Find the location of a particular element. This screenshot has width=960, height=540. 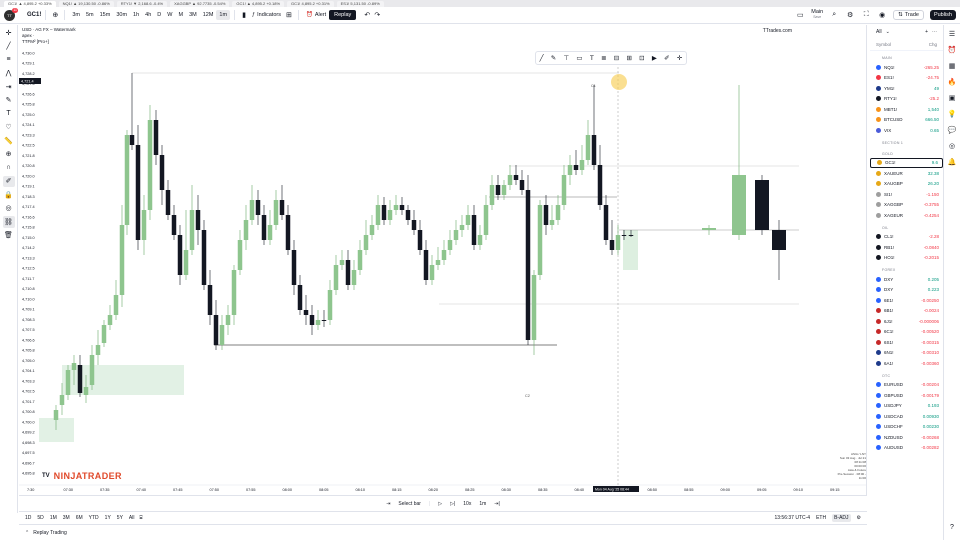

watchlist-row: RB1! -0.0840 is located at coordinates (906, 247).